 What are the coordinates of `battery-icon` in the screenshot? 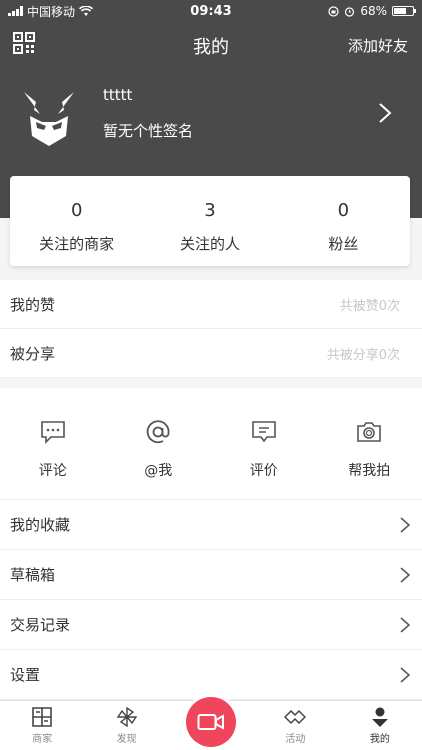 It's located at (404, 11).